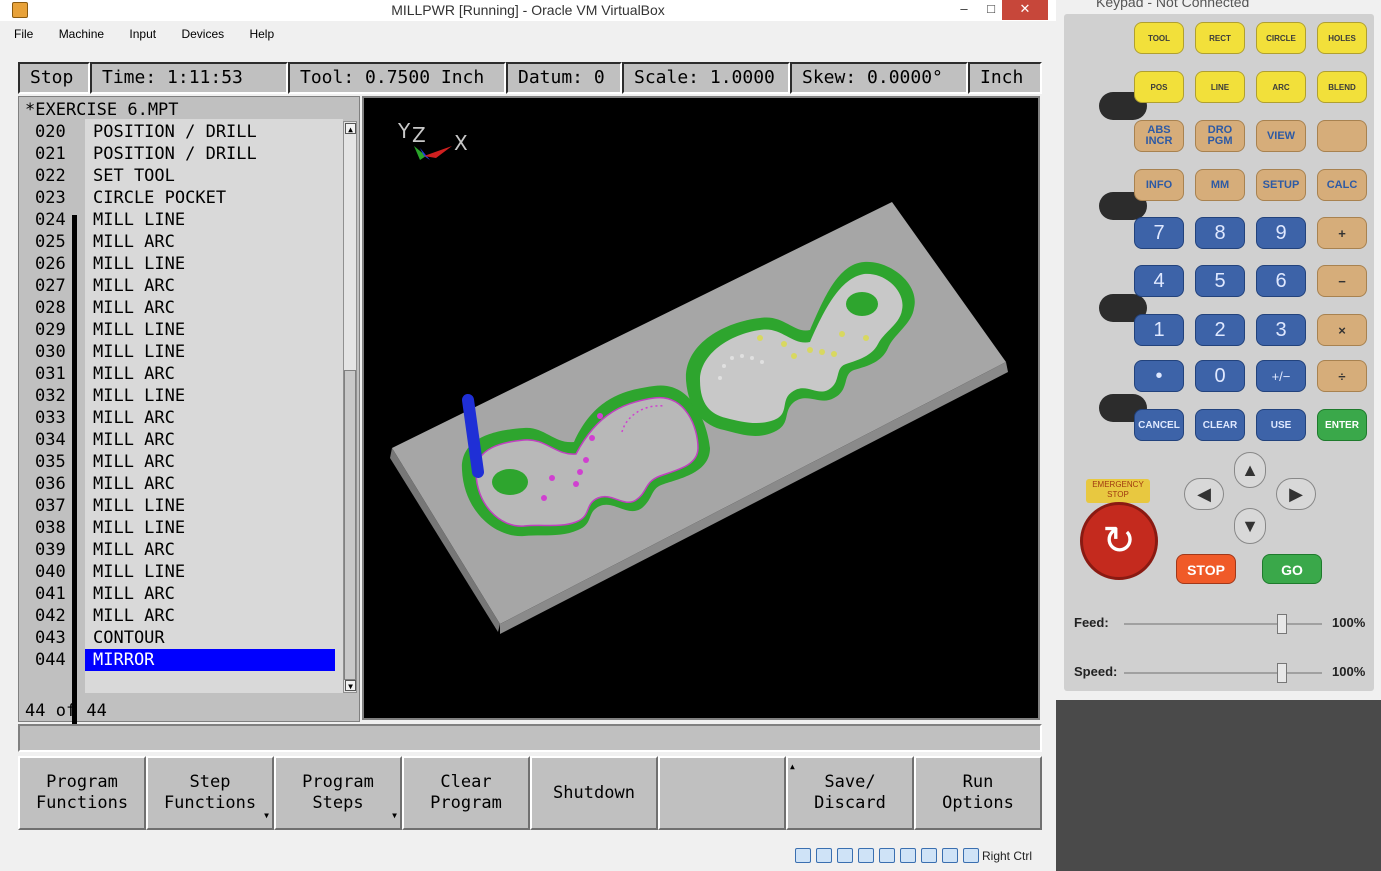  I want to click on network-icon, so click(866, 855).